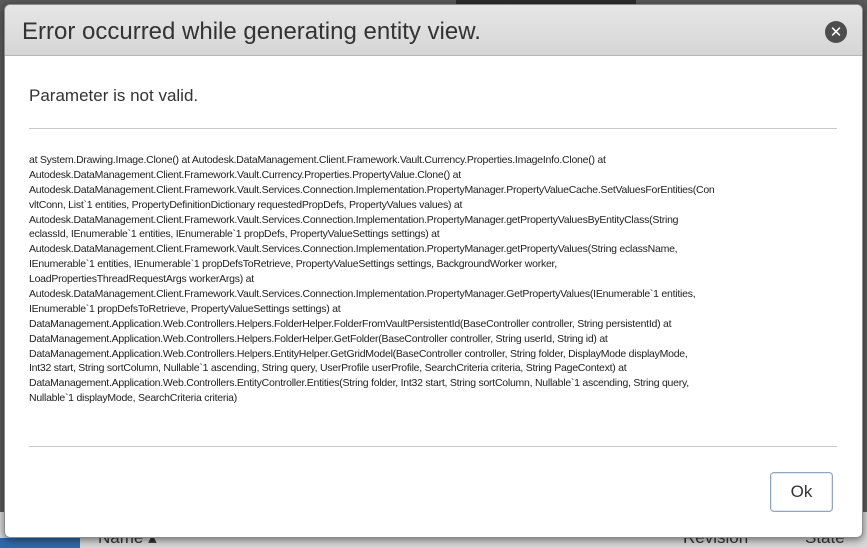  What do you see at coordinates (40, 543) in the screenshot?
I see `background-accent-bar` at bounding box center [40, 543].